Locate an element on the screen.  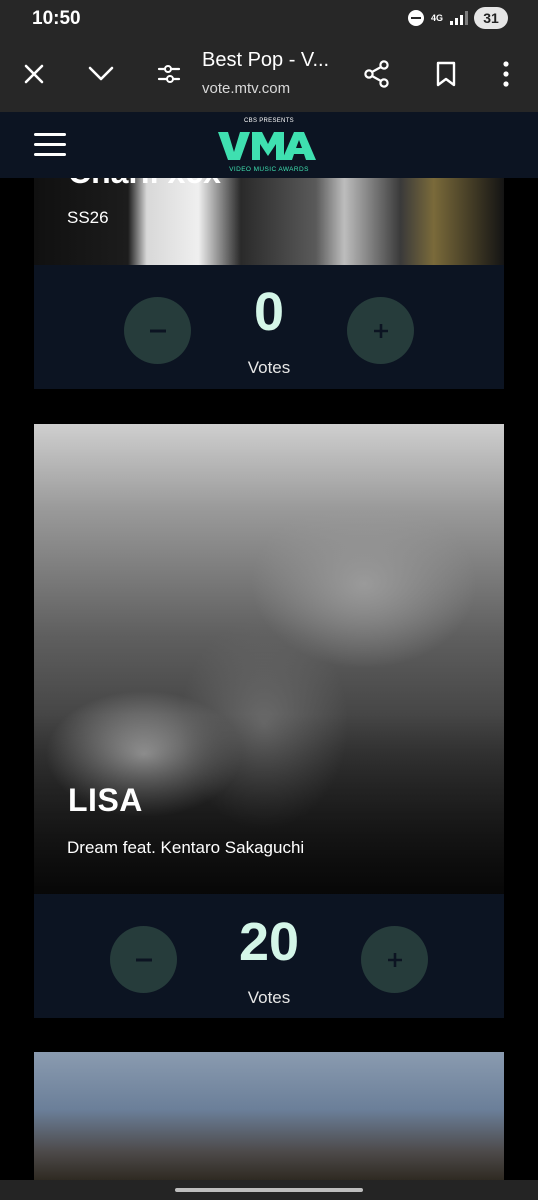
artist-name: LISA is located at coordinates (105, 800).